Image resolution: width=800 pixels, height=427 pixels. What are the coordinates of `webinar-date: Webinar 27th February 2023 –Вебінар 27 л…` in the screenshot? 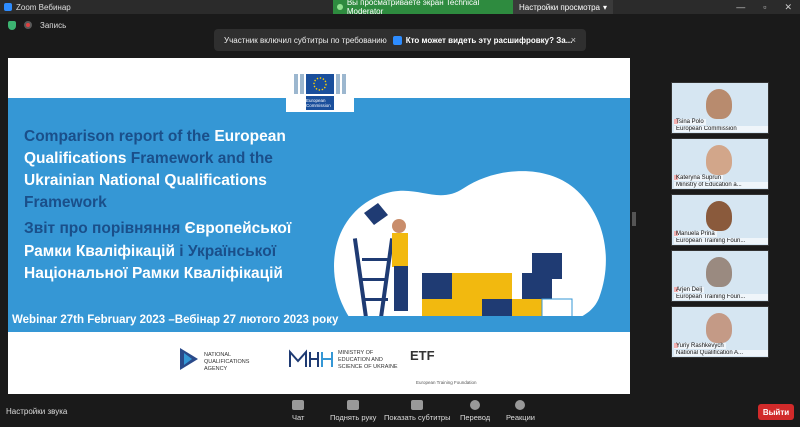 It's located at (175, 320).